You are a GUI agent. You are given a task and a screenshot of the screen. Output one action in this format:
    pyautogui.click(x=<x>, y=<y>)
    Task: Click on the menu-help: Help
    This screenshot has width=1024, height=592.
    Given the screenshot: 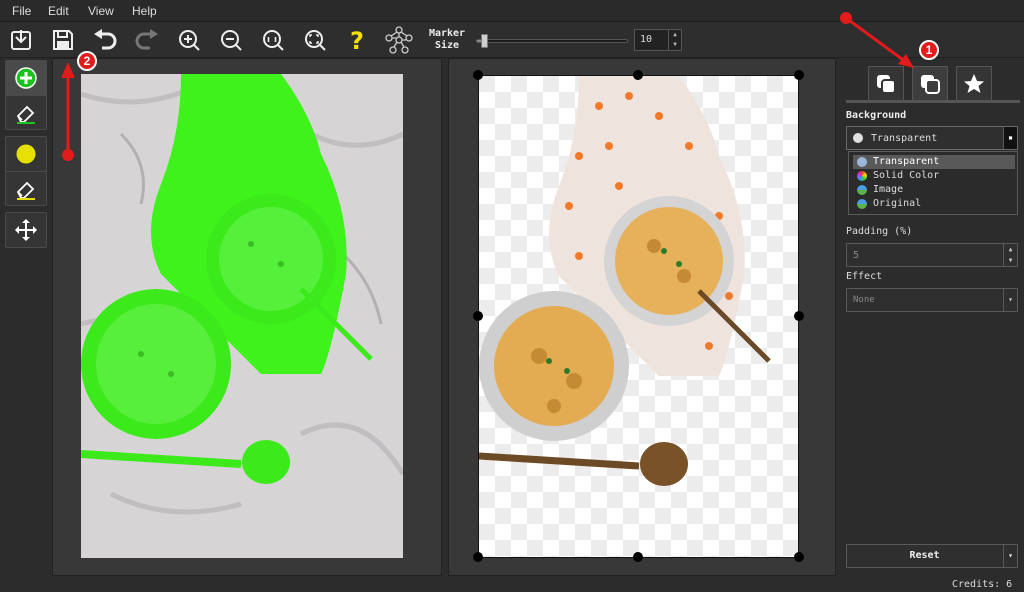 What is the action you would take?
    pyautogui.click(x=144, y=11)
    